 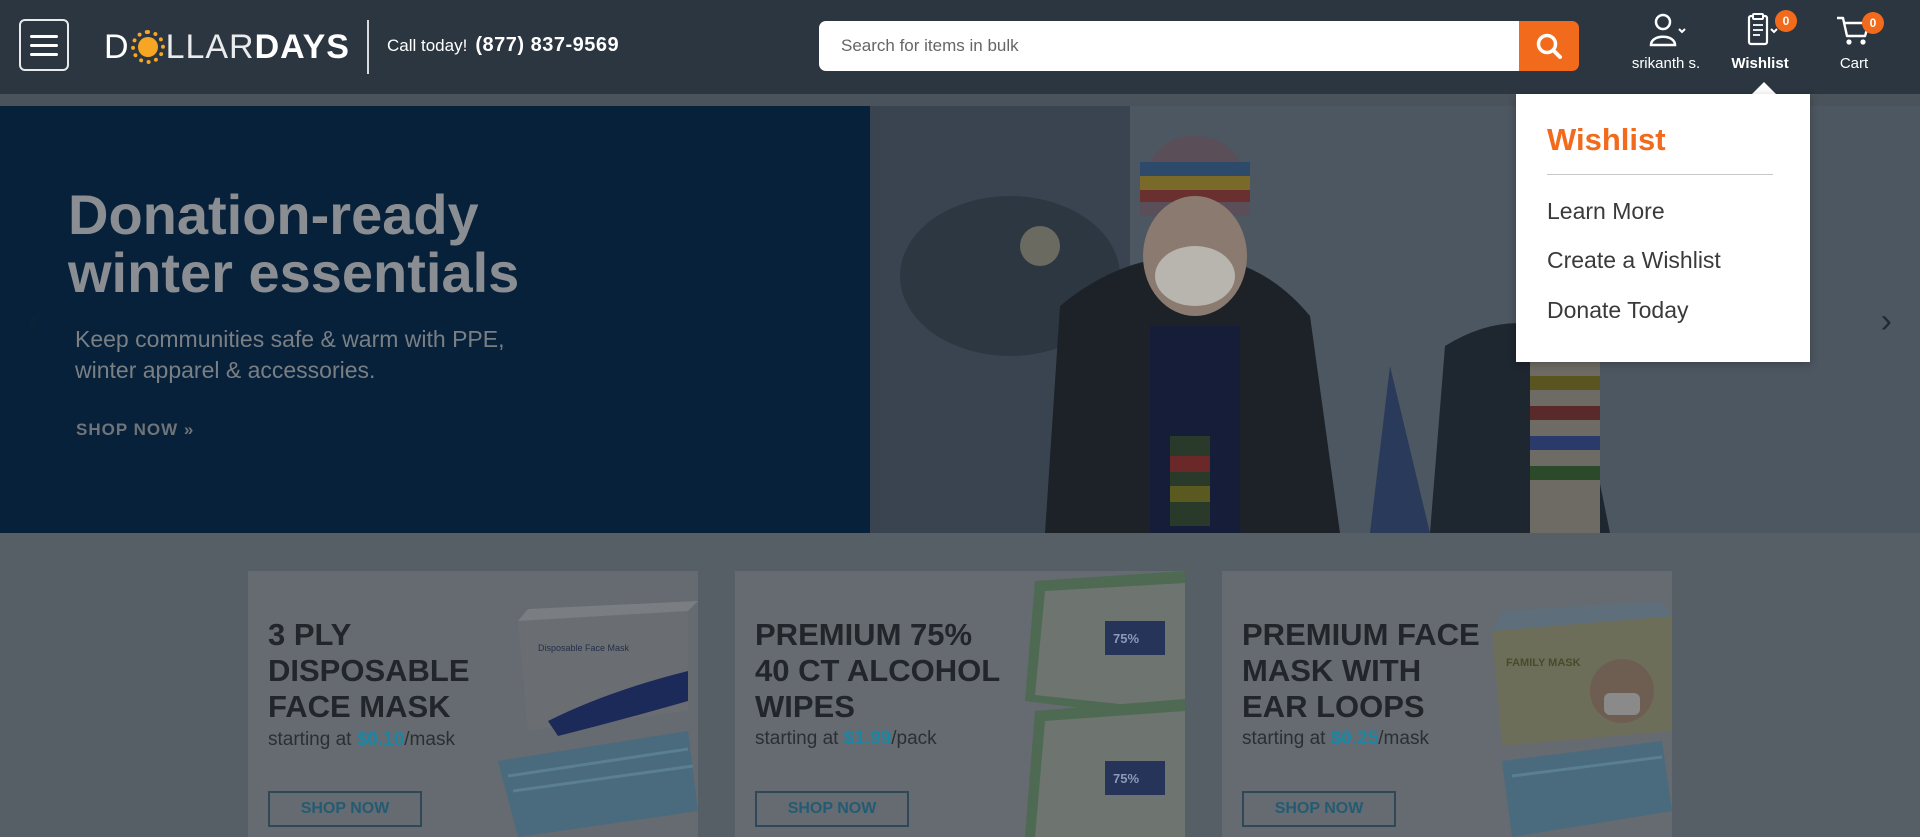 I want to click on call-info: Call today! (877) 837-9569, so click(x=503, y=45).